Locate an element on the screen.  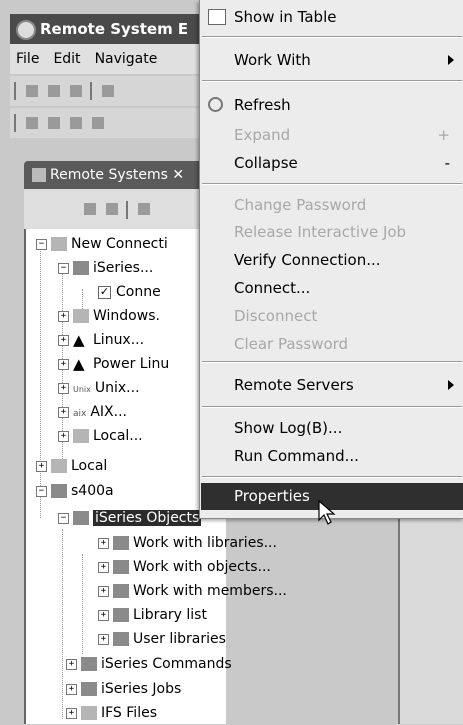
user-libraries-icon is located at coordinates (121, 639).